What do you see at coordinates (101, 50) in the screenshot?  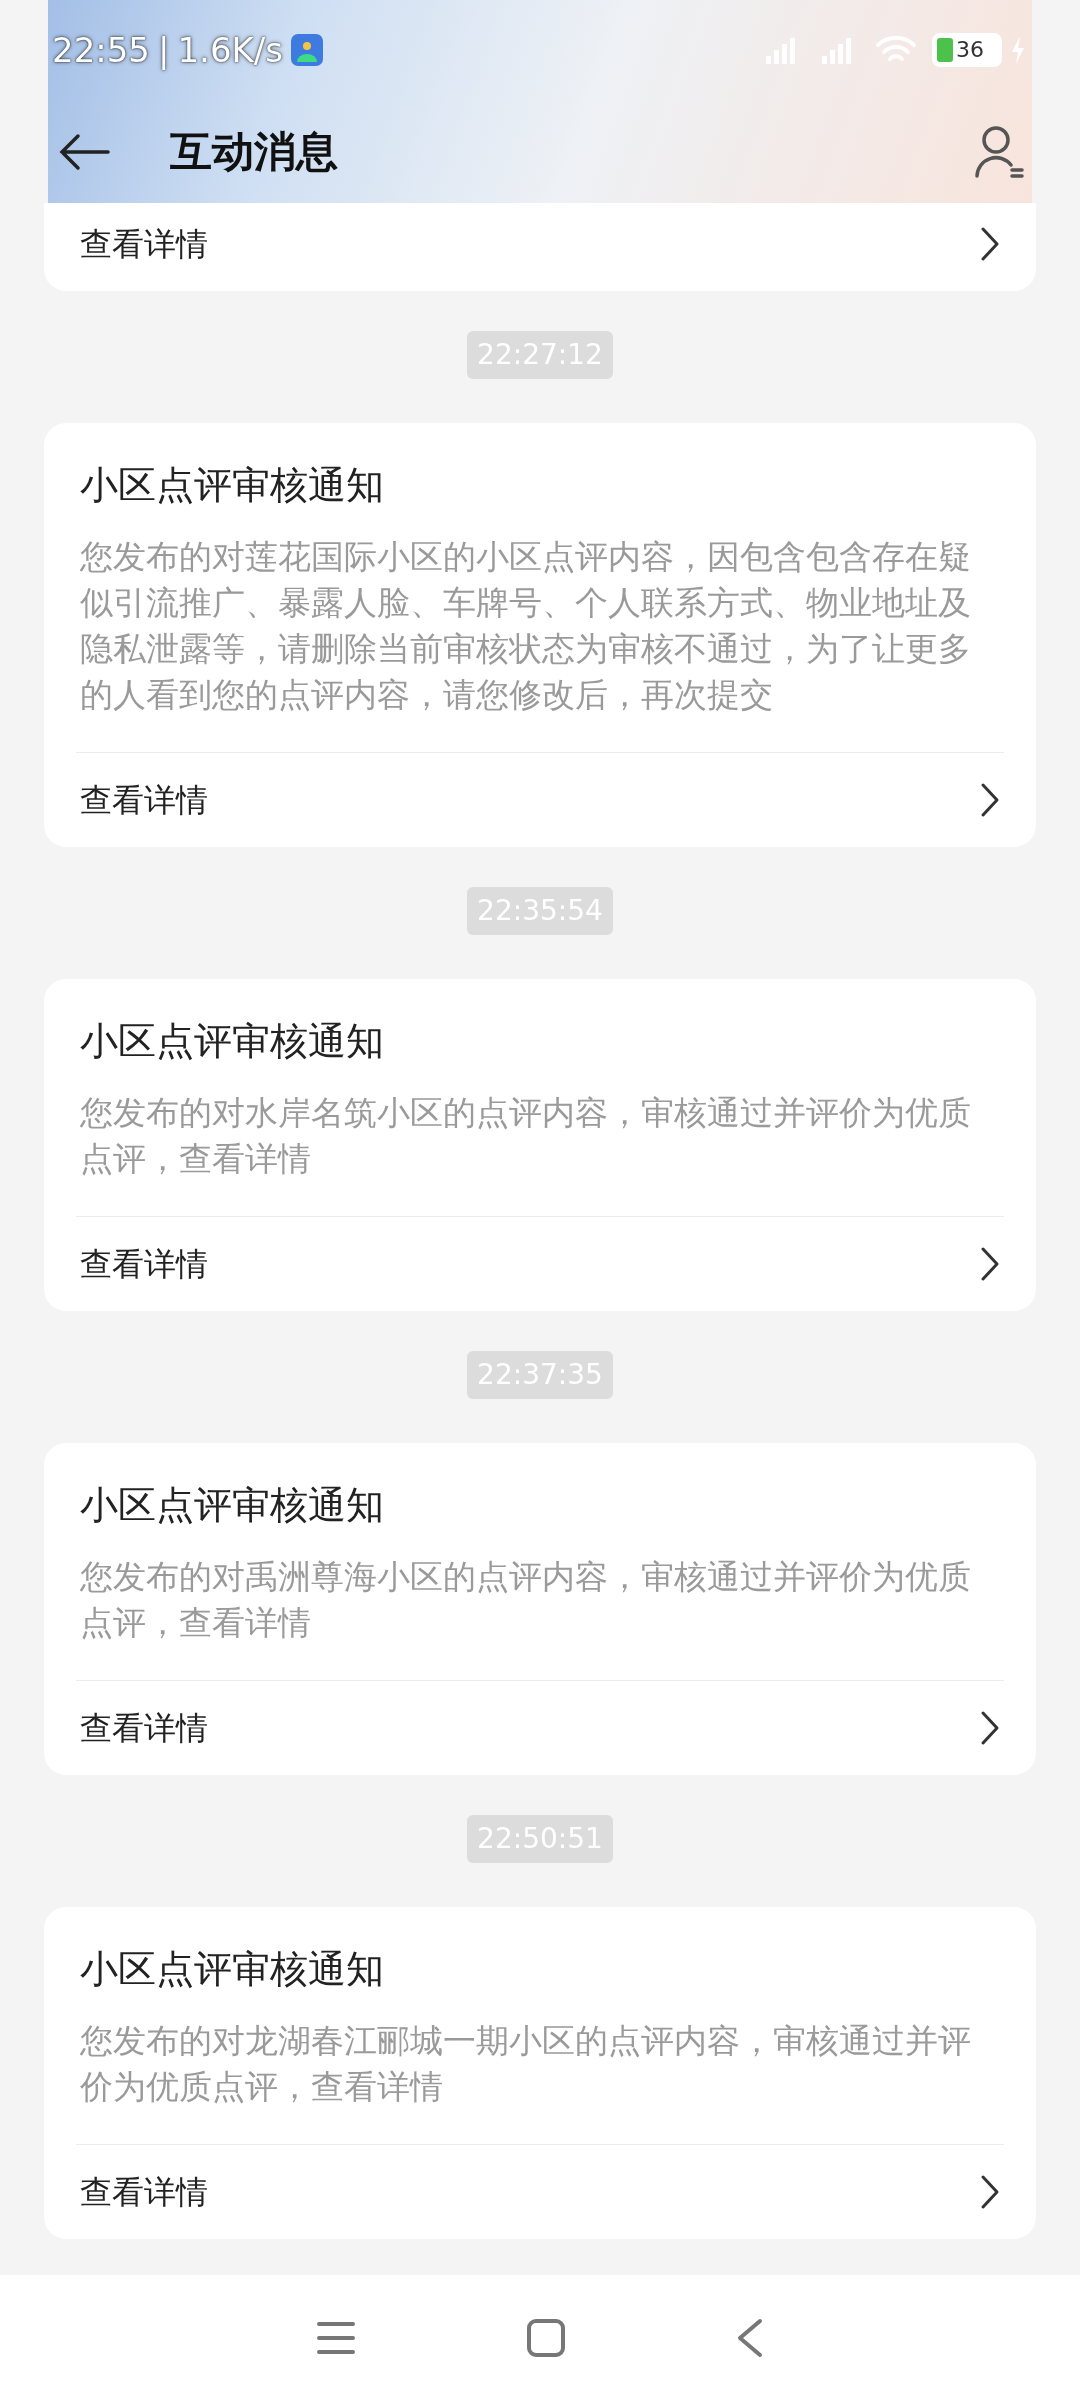 I see `status-time: 22:55` at bounding box center [101, 50].